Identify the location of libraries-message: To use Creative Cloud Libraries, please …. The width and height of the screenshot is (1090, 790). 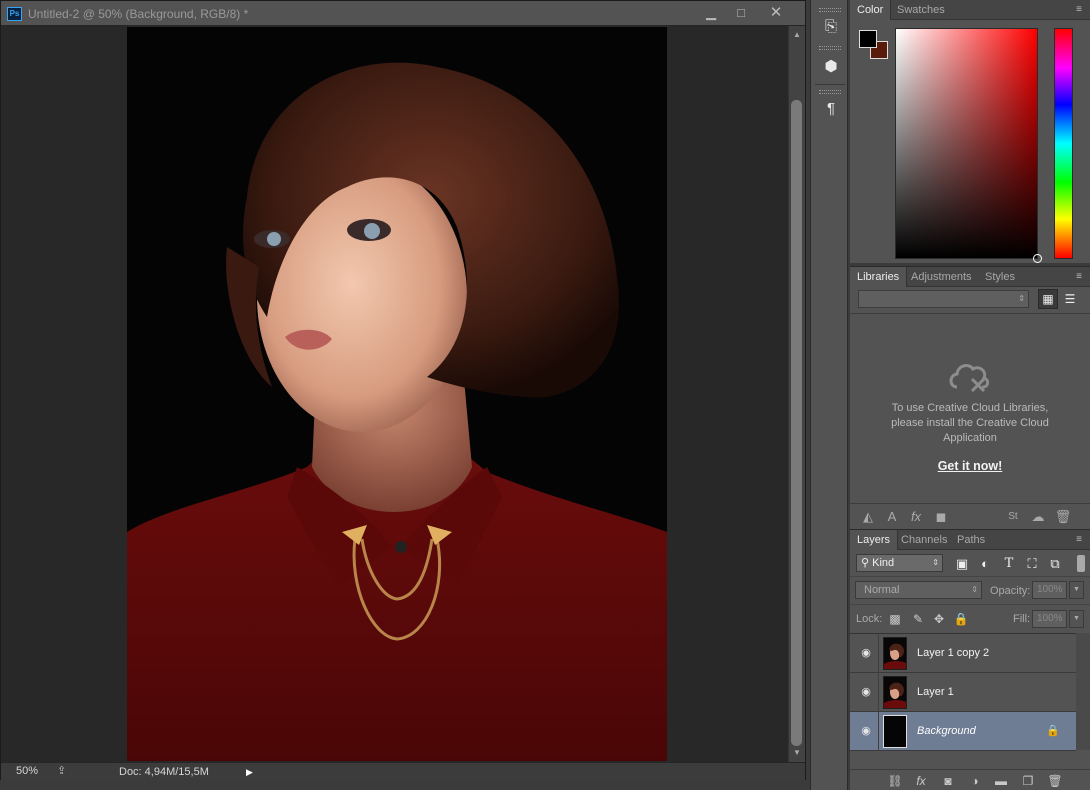
(970, 423).